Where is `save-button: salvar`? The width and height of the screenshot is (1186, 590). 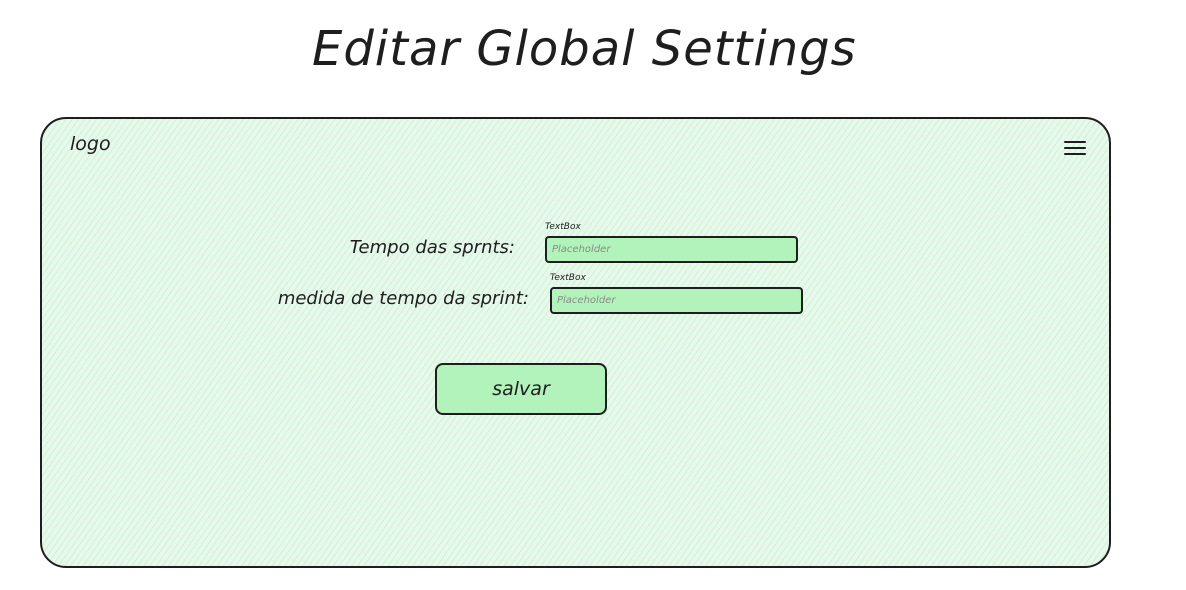 save-button: salvar is located at coordinates (521, 389).